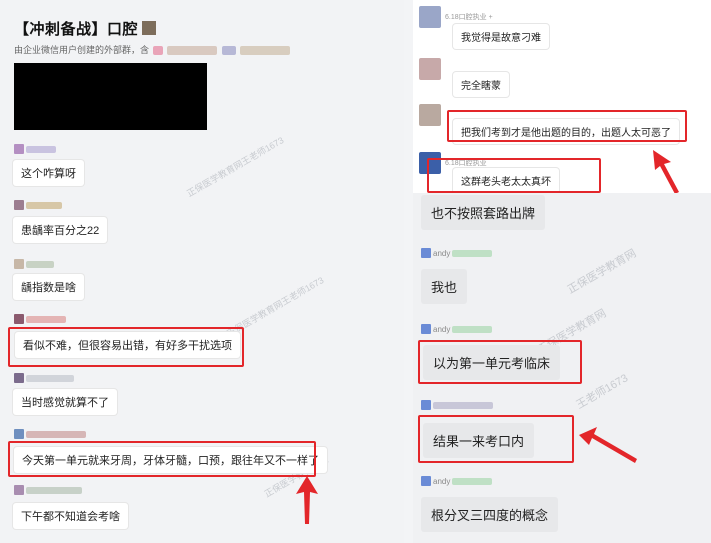 This screenshot has width=711, height=543. What do you see at coordinates (76, 29) in the screenshot?
I see `group-title-text: 【冲刺备战】口腔` at bounding box center [76, 29].